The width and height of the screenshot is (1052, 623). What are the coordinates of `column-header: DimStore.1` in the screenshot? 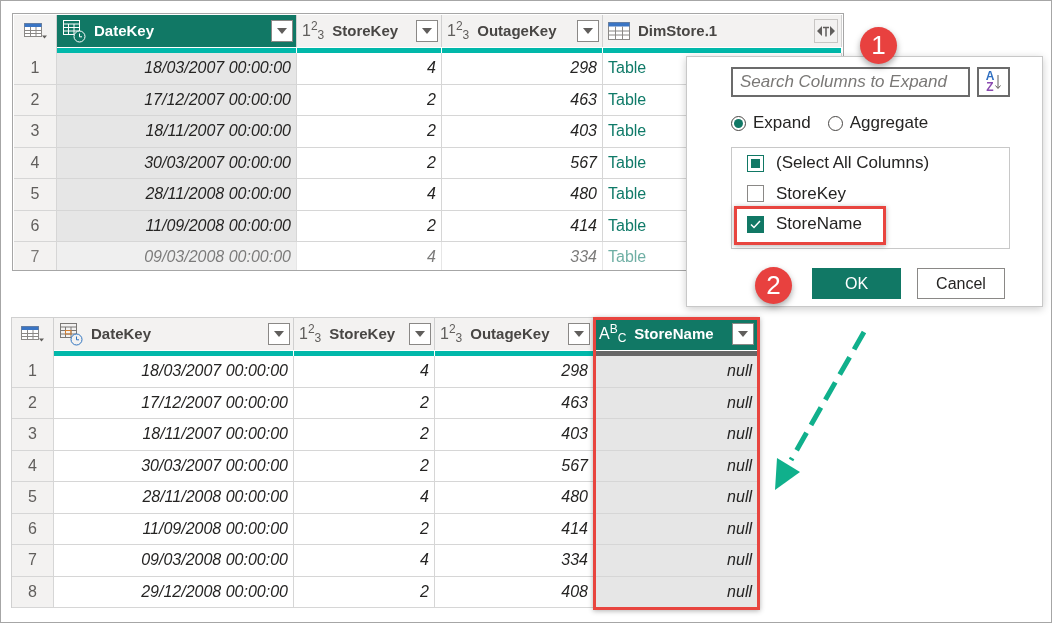 It's located at (722, 31).